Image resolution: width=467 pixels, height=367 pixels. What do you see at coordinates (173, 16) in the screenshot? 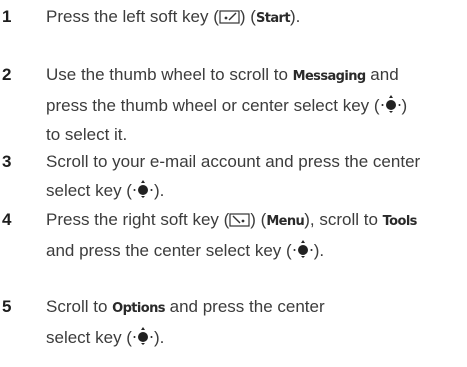
I see `step-text: Press the left soft key () (Start).` at bounding box center [173, 16].